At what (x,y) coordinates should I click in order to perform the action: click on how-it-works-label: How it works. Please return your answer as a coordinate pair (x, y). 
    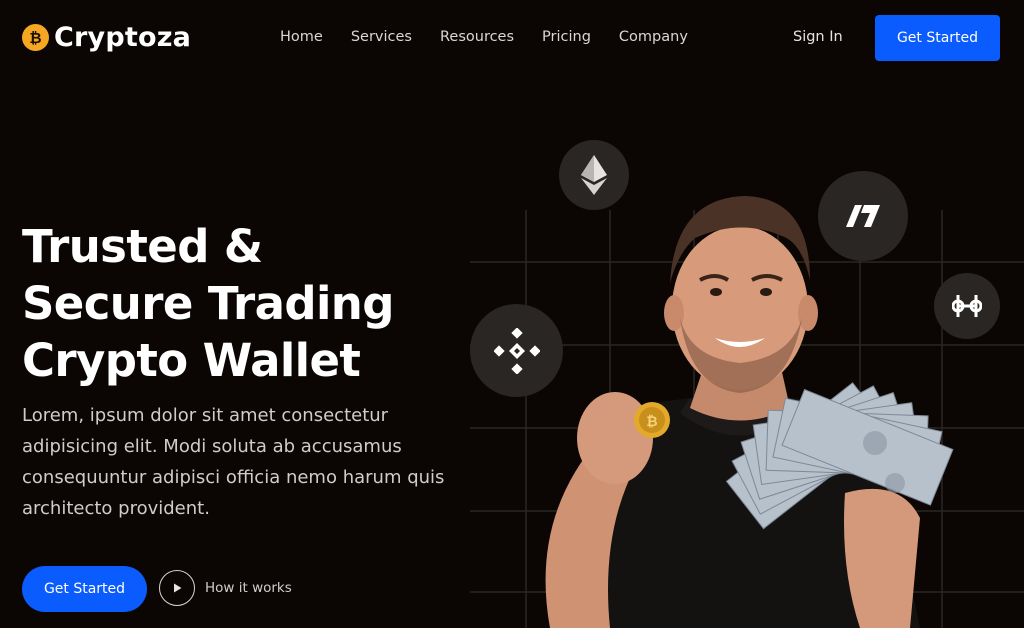
    Looking at the image, I should click on (248, 588).